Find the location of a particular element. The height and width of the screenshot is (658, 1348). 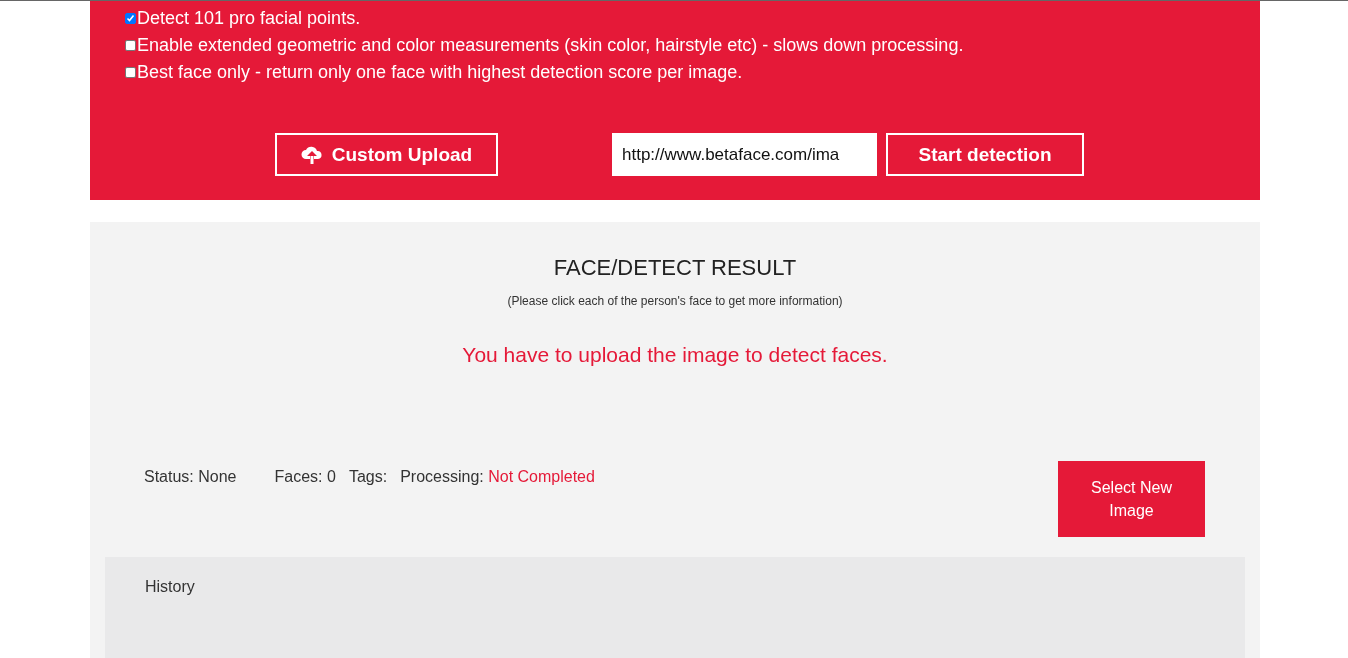

status-item: Processing: Not Completed is located at coordinates (497, 477).